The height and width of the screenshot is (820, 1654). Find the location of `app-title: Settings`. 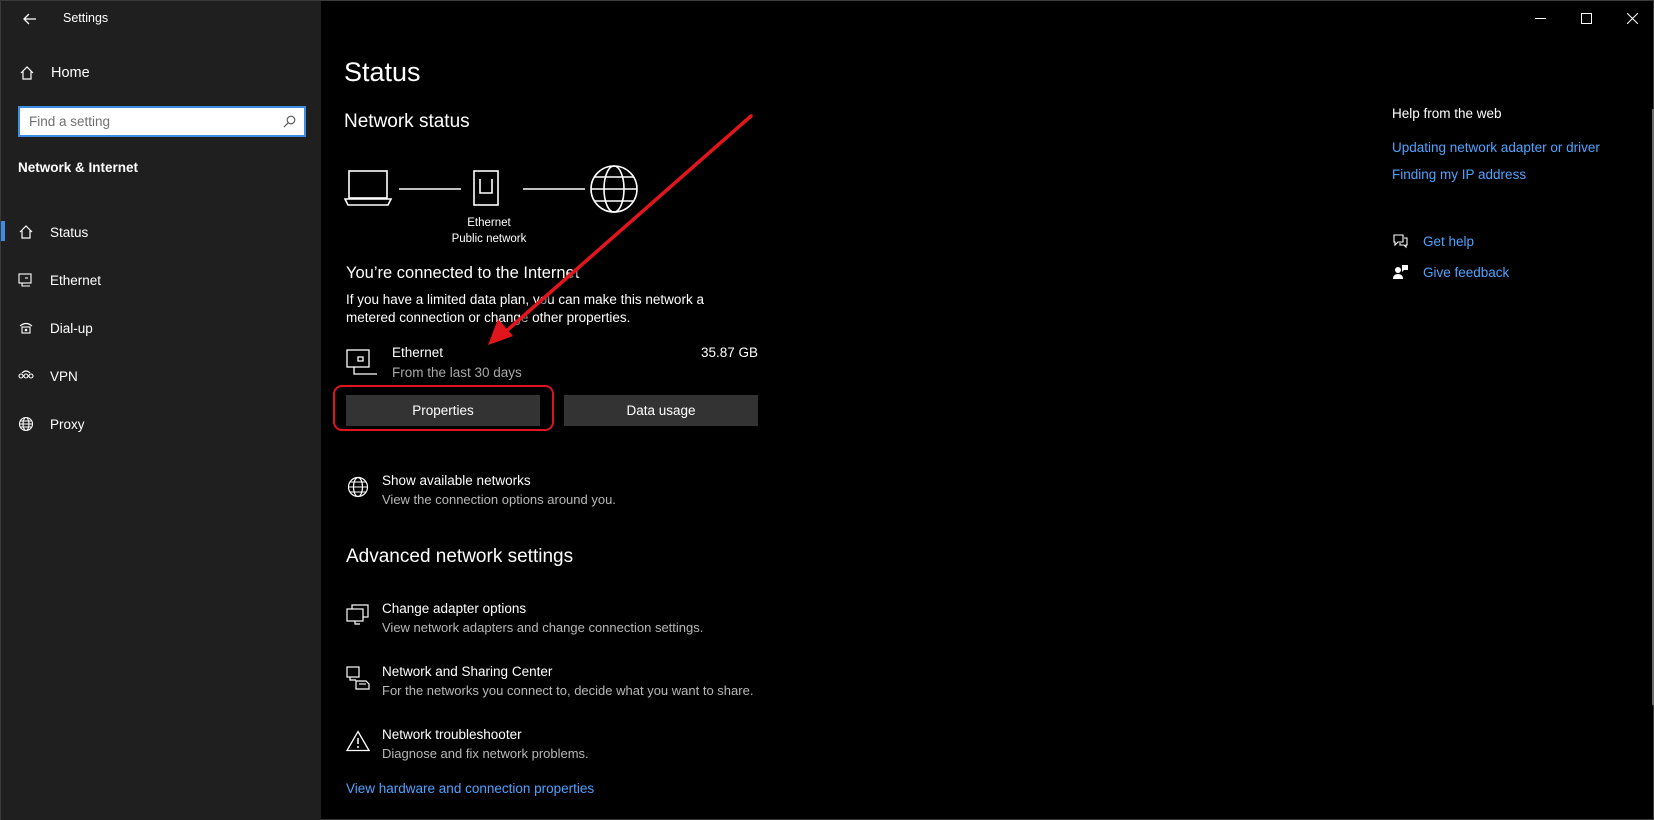

app-title: Settings is located at coordinates (86, 18).